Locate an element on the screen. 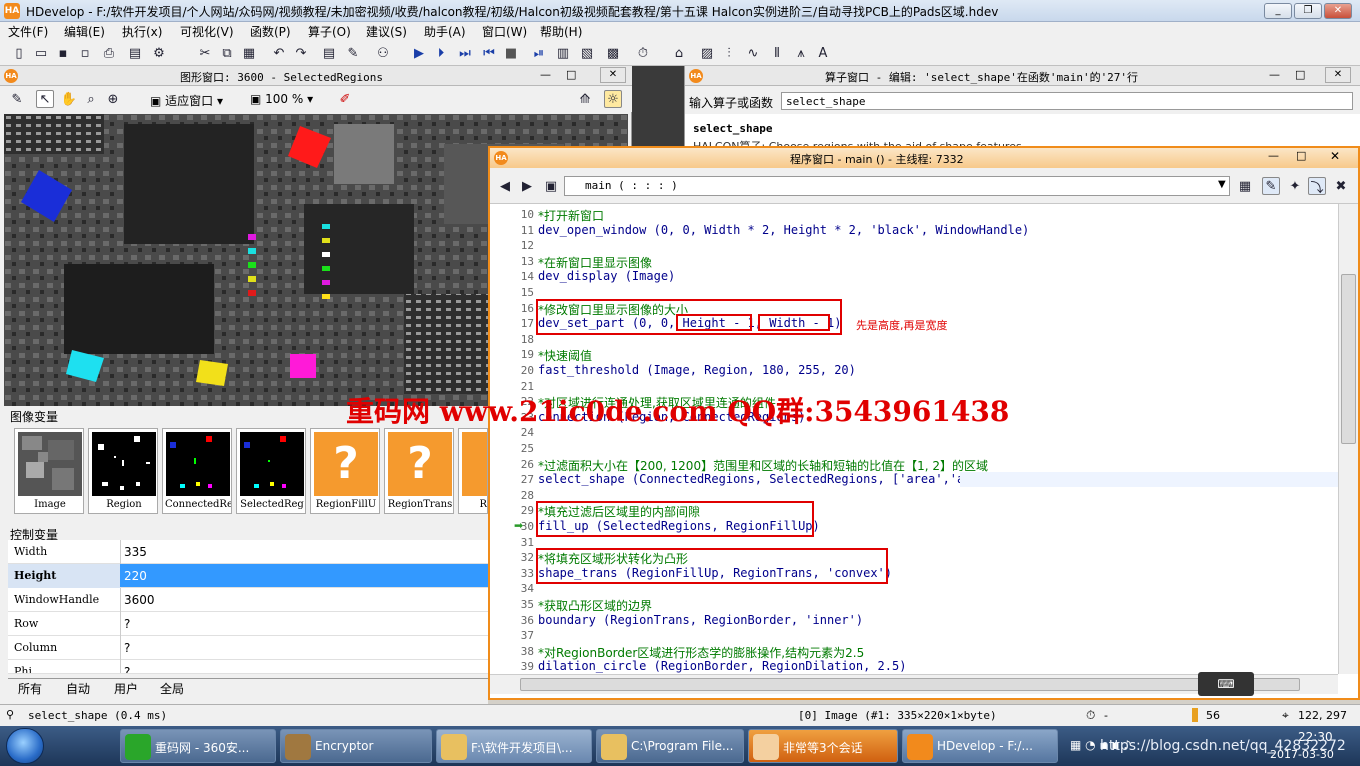  menu-item: 帮助(H) is located at coordinates (561, 31).